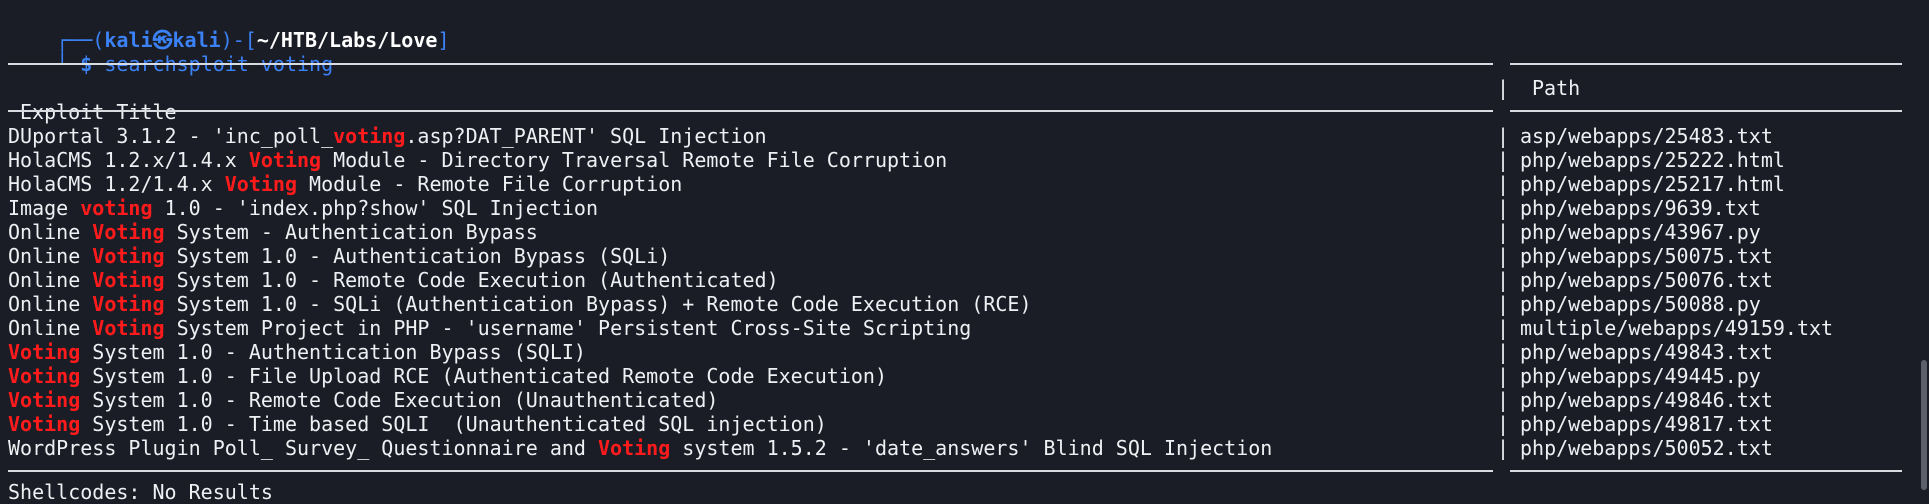 This screenshot has width=1929, height=504. I want to click on exploit-path: asp/webapps/25483.txt, so click(1646, 136).